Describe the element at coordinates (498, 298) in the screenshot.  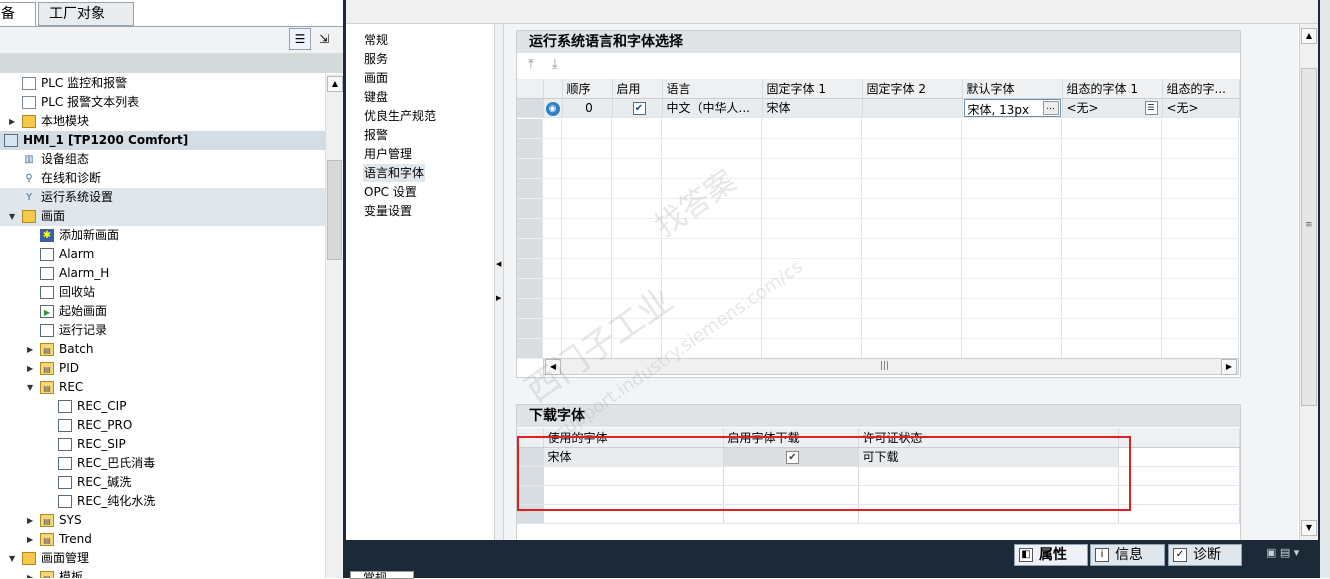
I see `expand-right-icon: ▶` at that location.